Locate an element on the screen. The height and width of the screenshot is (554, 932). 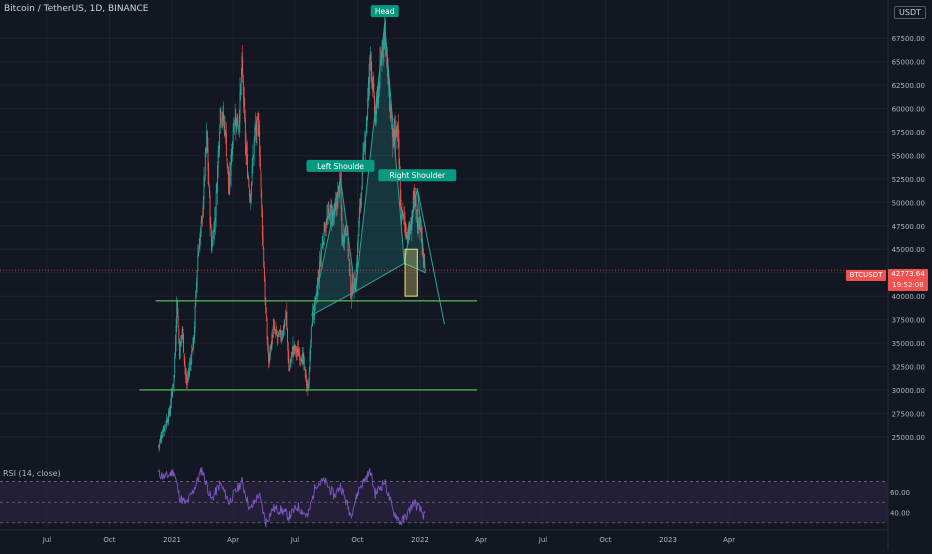
price-tick-label: 47500.00 is located at coordinates (908, 227).